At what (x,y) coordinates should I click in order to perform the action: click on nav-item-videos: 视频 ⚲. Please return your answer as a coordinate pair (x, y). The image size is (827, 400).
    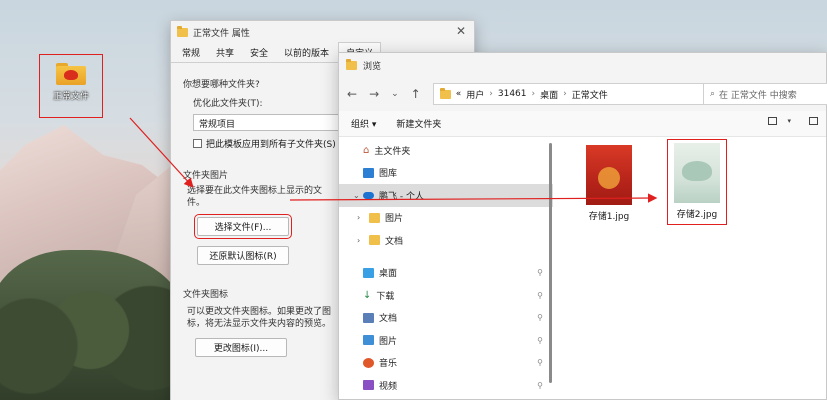
    Looking at the image, I should click on (446, 385).